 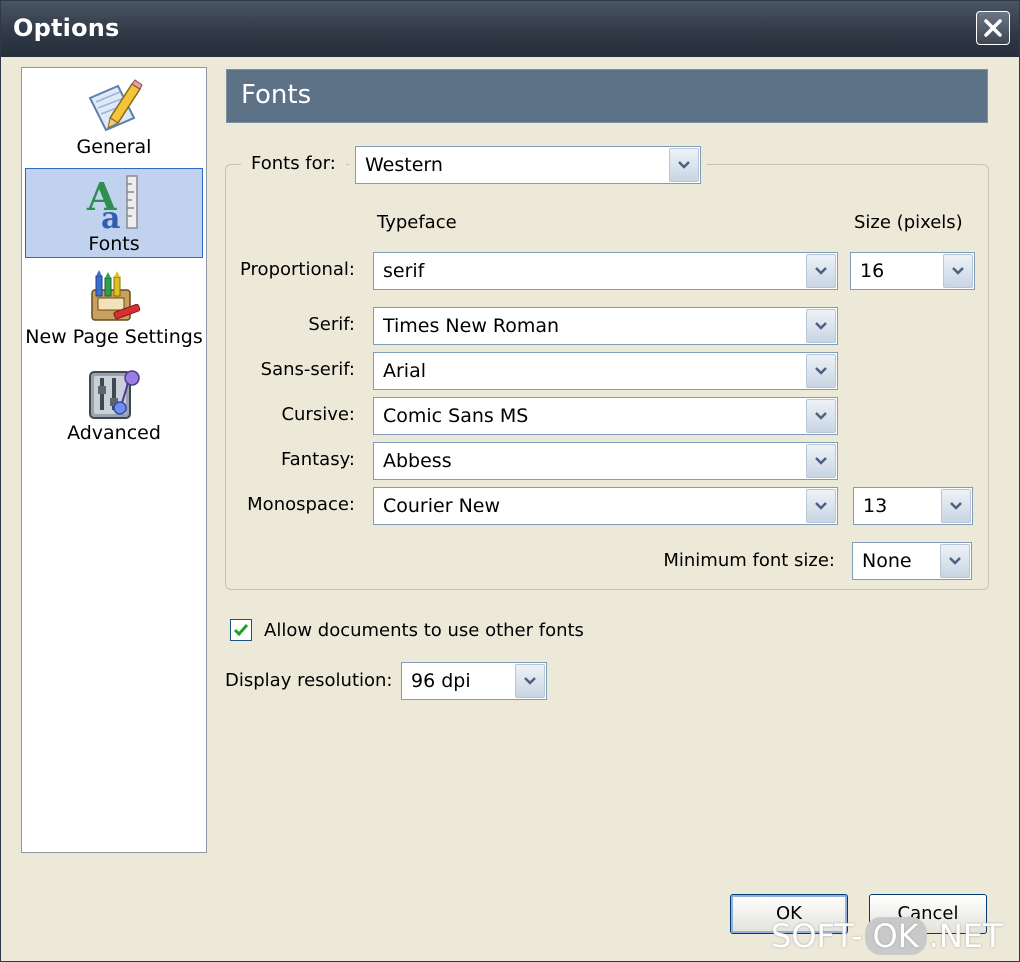 I want to click on sidebar-item-general: General, so click(x=114, y=118).